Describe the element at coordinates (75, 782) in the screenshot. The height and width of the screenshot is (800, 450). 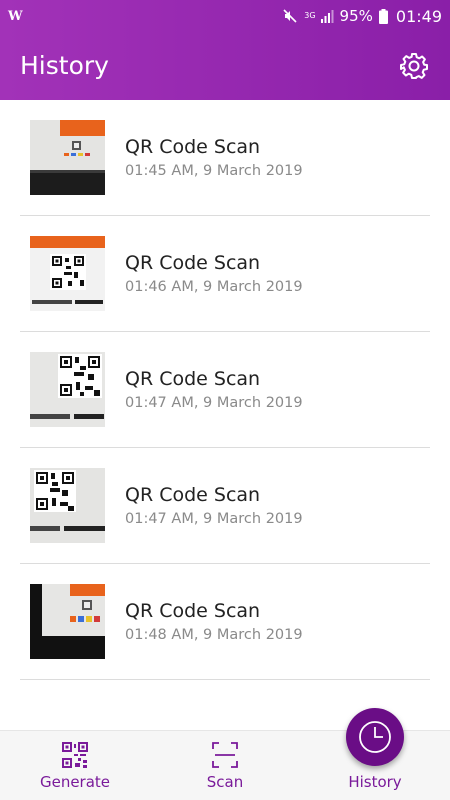
I see `nav-generate-label: Generate` at that location.